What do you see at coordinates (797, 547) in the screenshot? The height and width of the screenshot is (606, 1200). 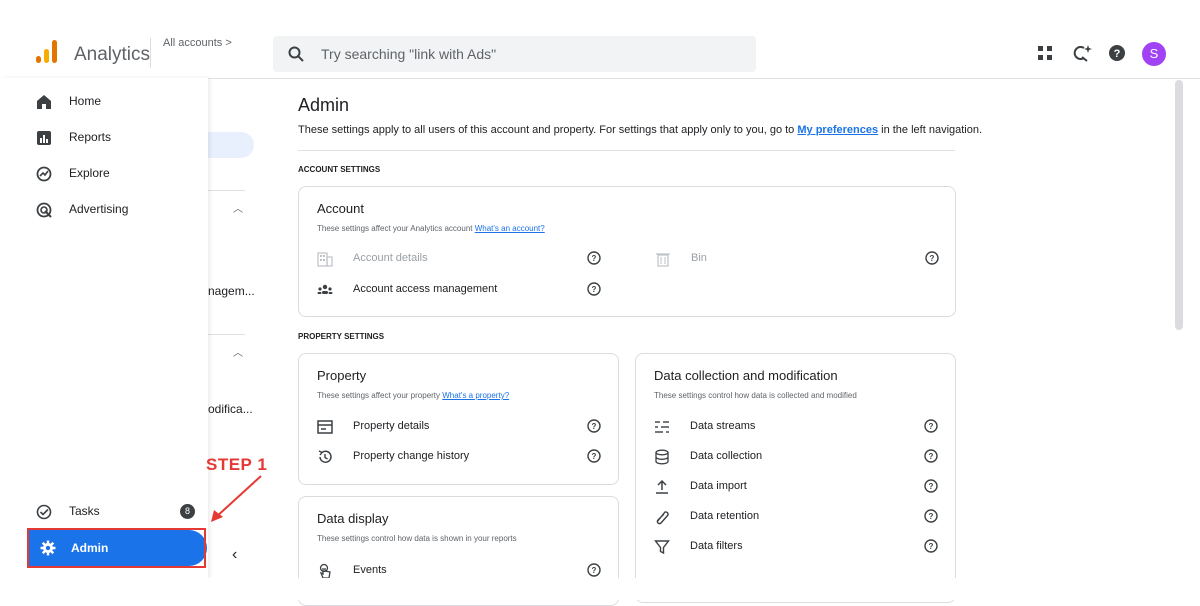 I see `data-filters-row: Data filters ?` at bounding box center [797, 547].